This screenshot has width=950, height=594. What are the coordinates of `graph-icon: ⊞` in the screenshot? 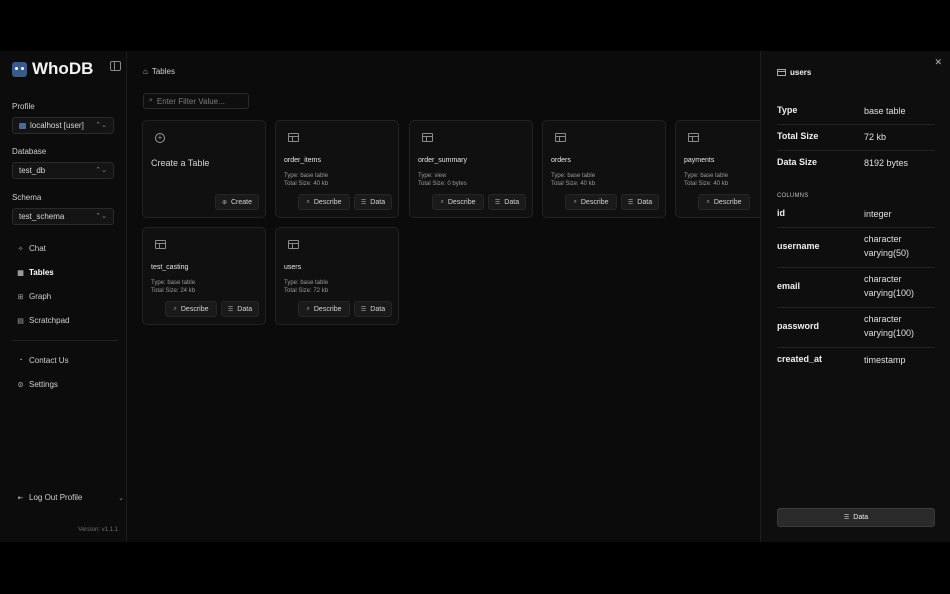 It's located at (20, 297).